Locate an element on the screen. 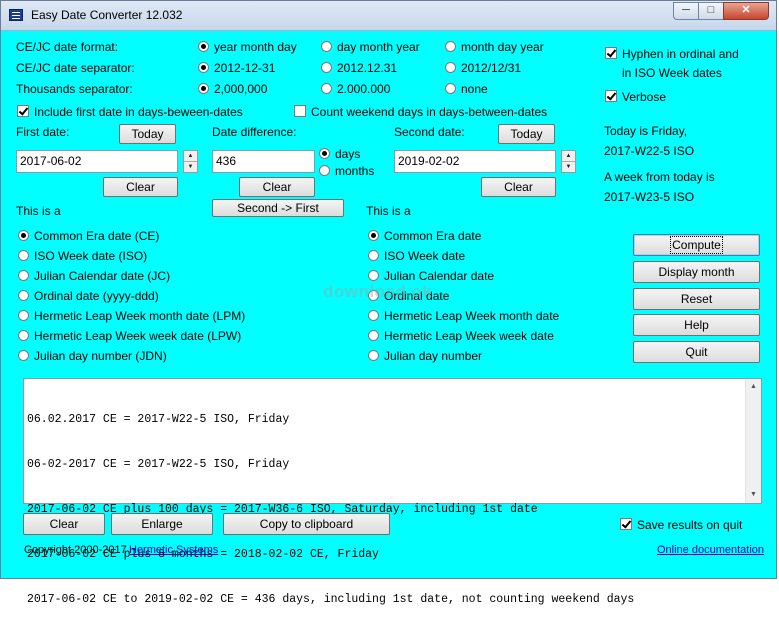 This screenshot has width=779, height=637. second-type-jdn-label: Julian day number is located at coordinates (433, 356).